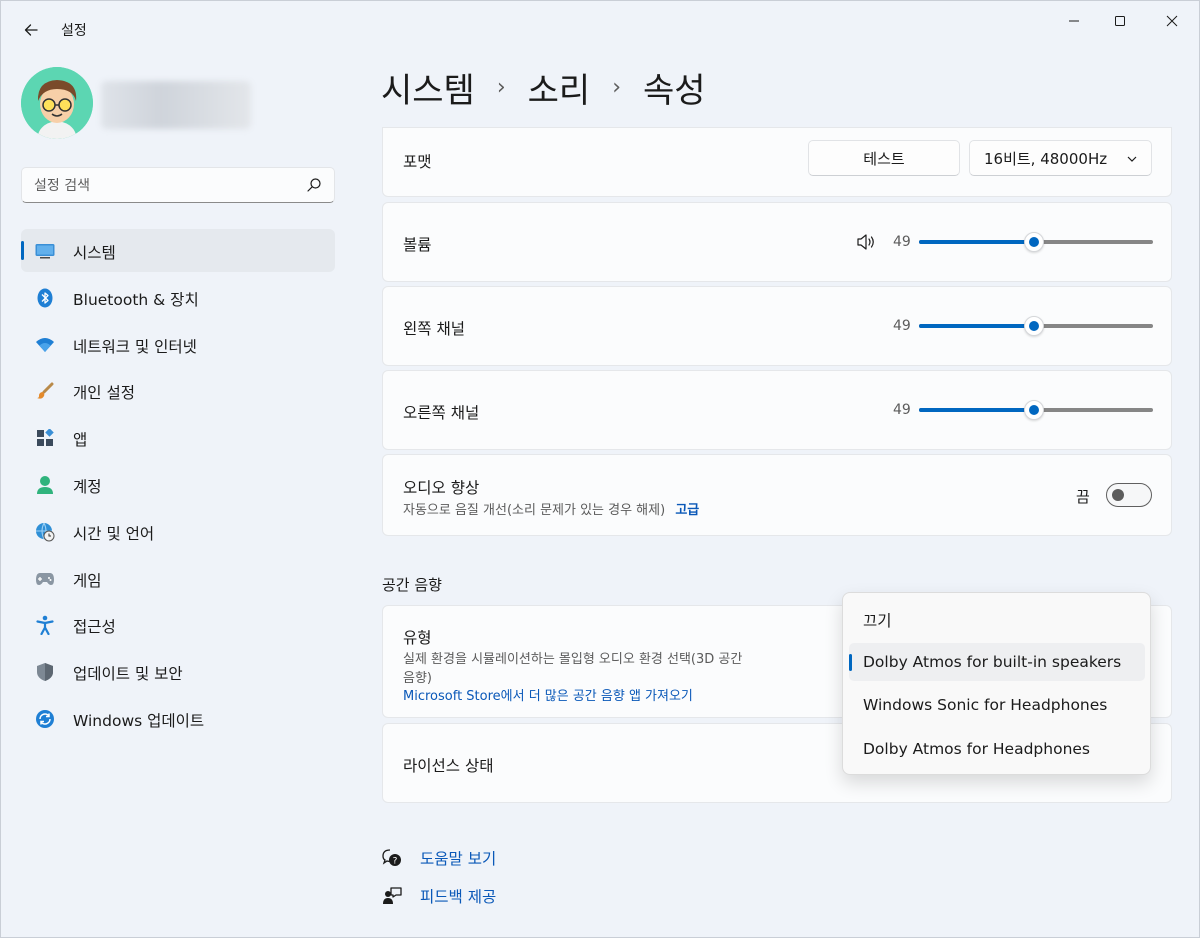  I want to click on left-channel-value: 49, so click(902, 326).